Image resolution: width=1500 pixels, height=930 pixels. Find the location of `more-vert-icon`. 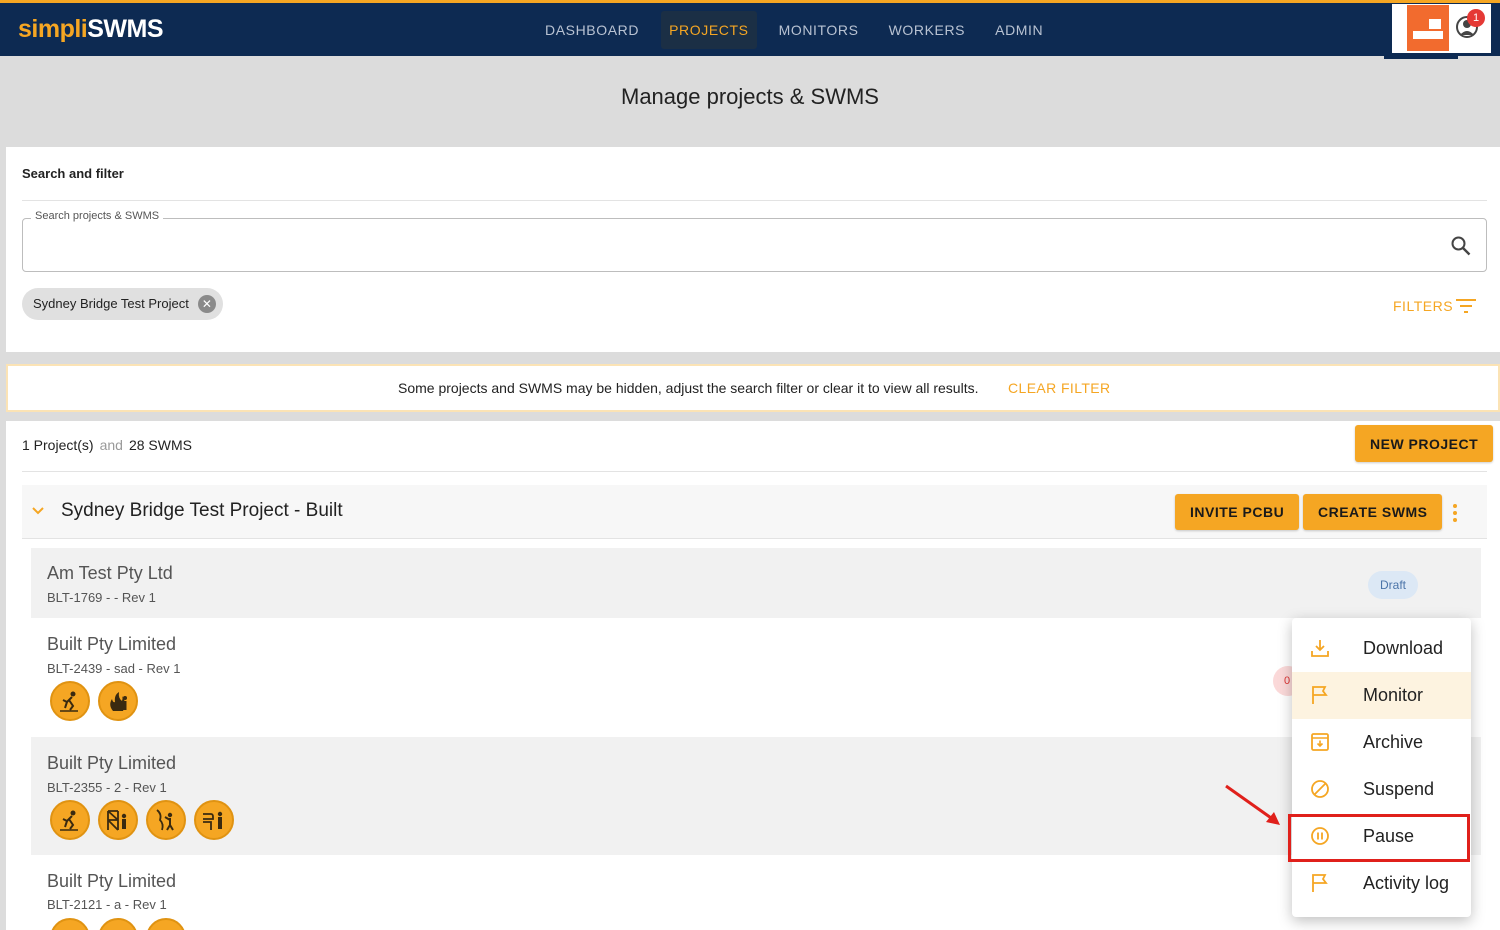

more-vert-icon is located at coordinates (1455, 513).